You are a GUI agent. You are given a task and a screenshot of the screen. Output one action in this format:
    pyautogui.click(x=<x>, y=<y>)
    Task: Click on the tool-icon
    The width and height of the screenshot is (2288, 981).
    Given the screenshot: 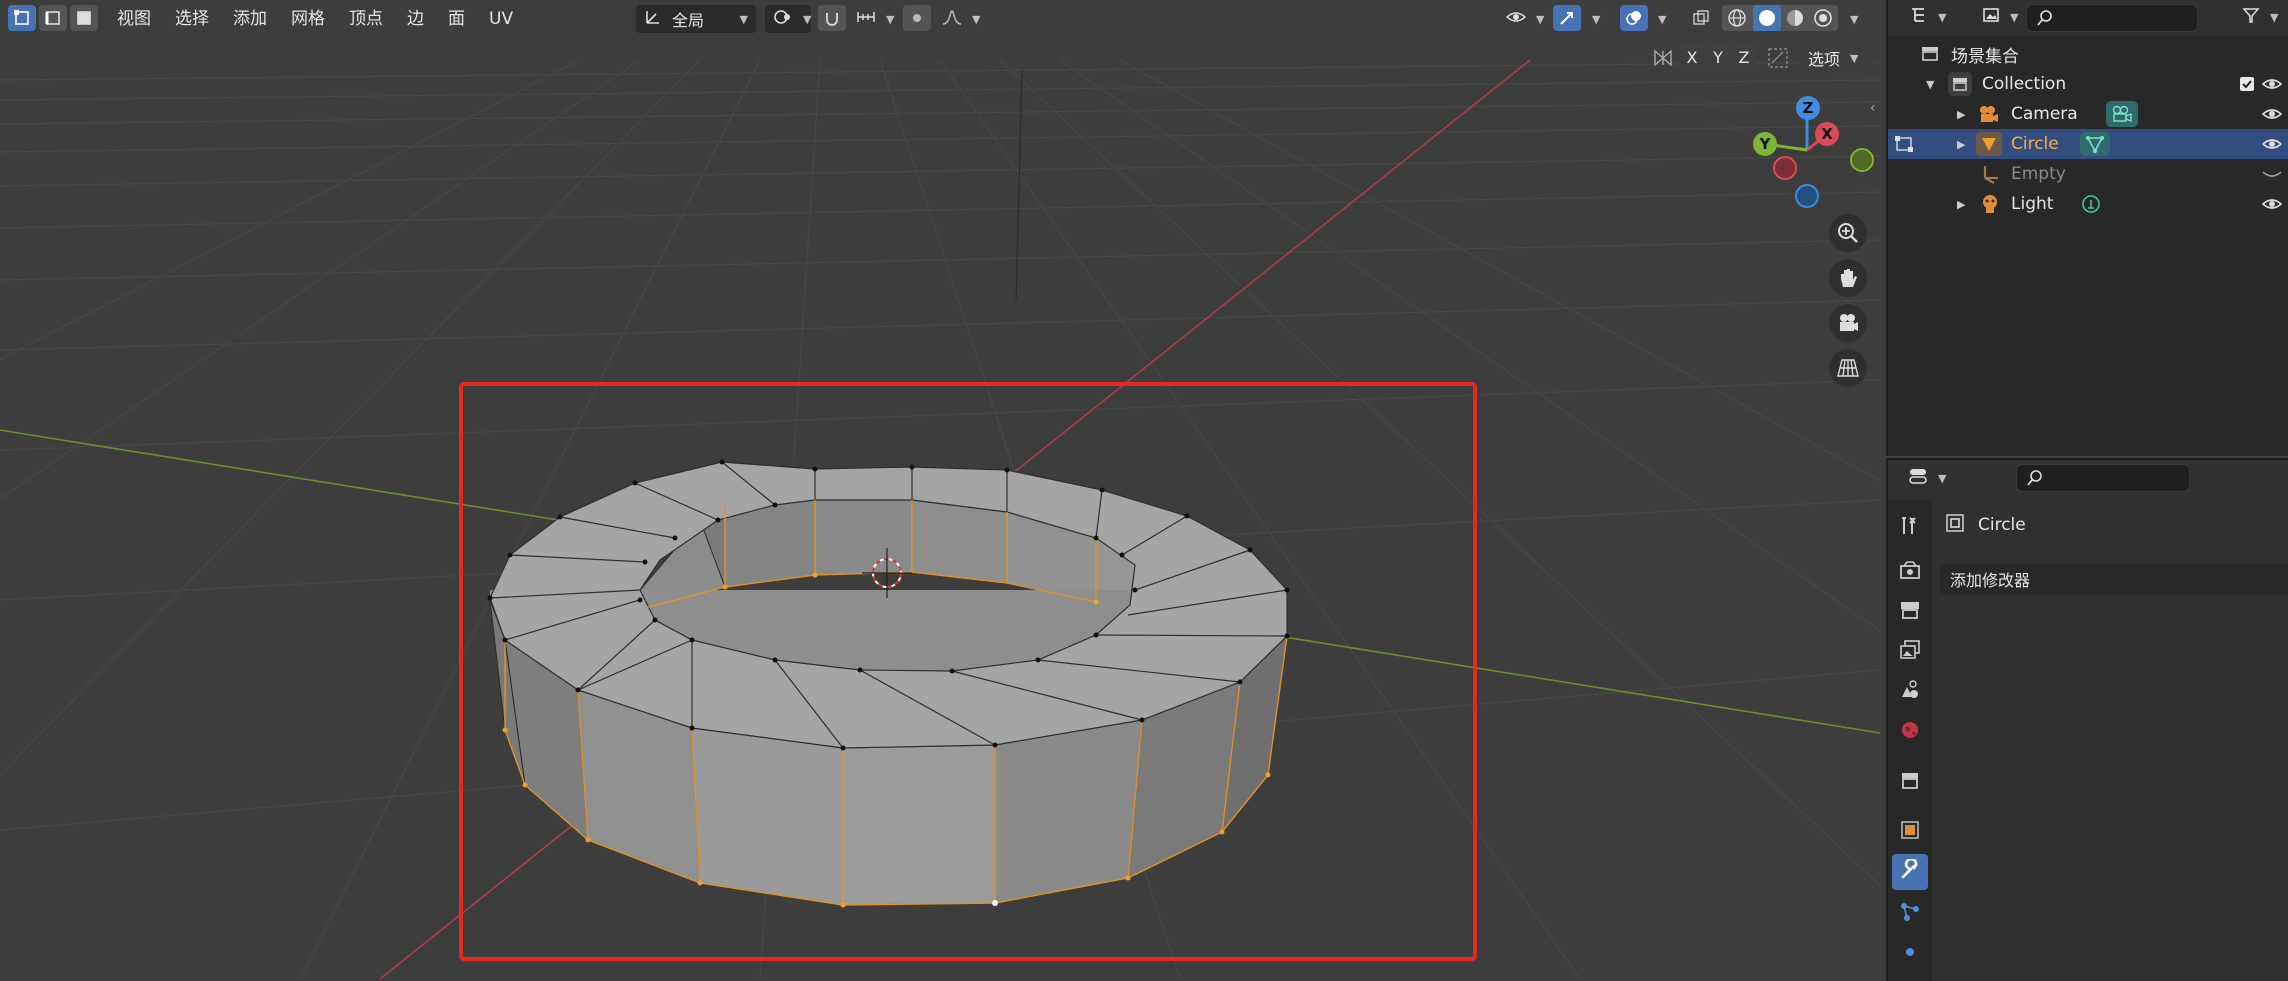 What is the action you would take?
    pyautogui.click(x=1910, y=528)
    